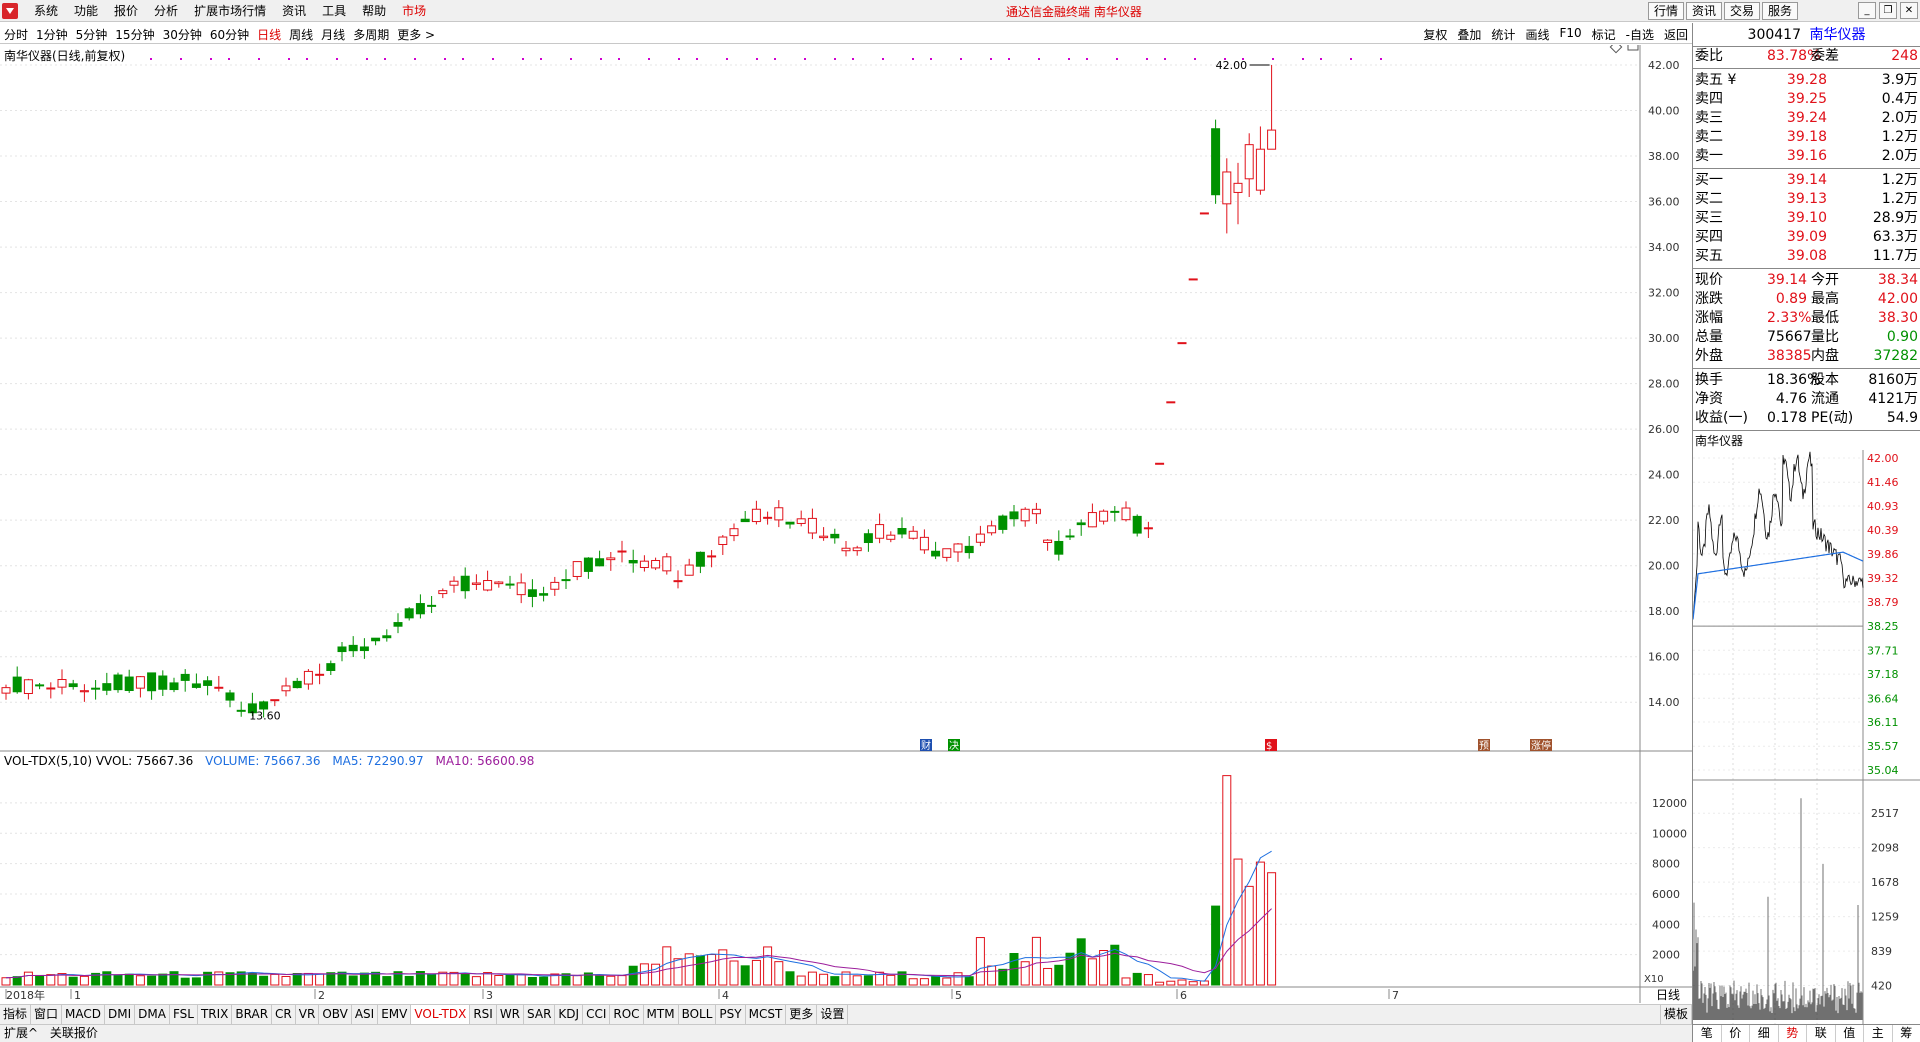 The width and height of the screenshot is (1920, 1042). Describe the element at coordinates (731, 1014) in the screenshot. I see `indicator-tab-22: PSY` at that location.